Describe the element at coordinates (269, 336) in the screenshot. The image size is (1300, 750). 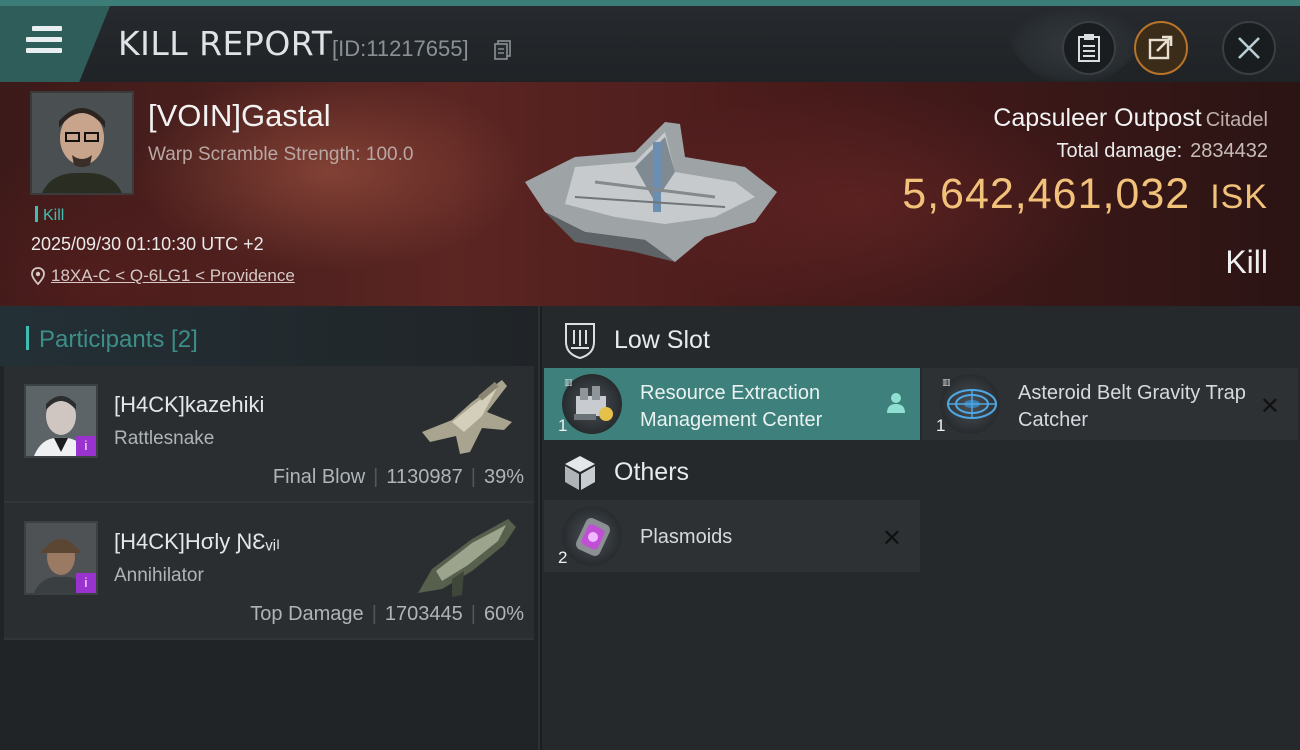
I see `participants-header: Participants [2]` at that location.